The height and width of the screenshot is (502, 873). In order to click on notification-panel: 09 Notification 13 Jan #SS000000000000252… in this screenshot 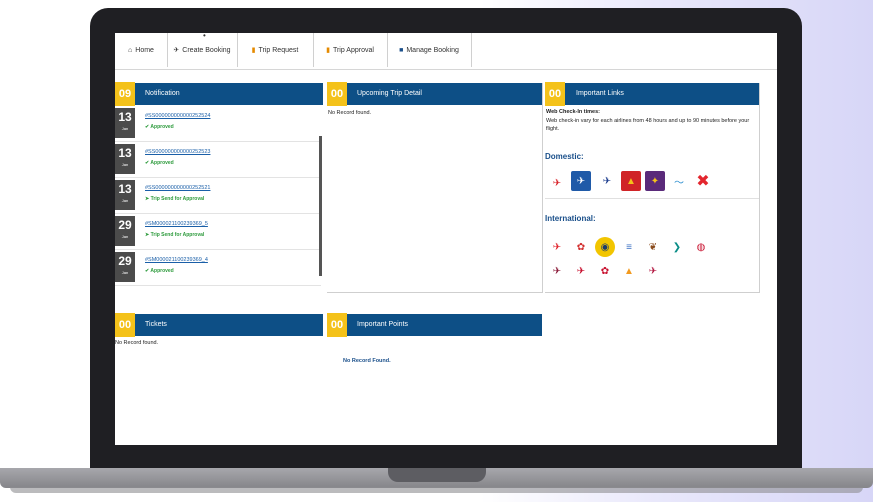, I will do `click(219, 187)`.